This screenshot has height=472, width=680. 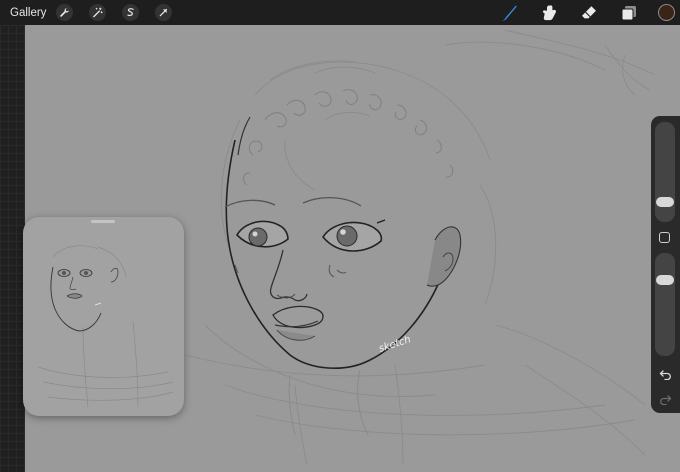 I want to click on undo-icon, so click(x=665, y=373).